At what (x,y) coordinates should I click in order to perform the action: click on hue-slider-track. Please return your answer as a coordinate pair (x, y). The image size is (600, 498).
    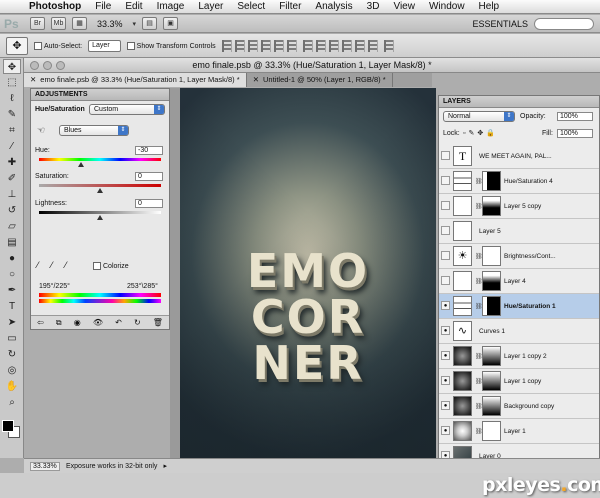
    Looking at the image, I should click on (100, 159).